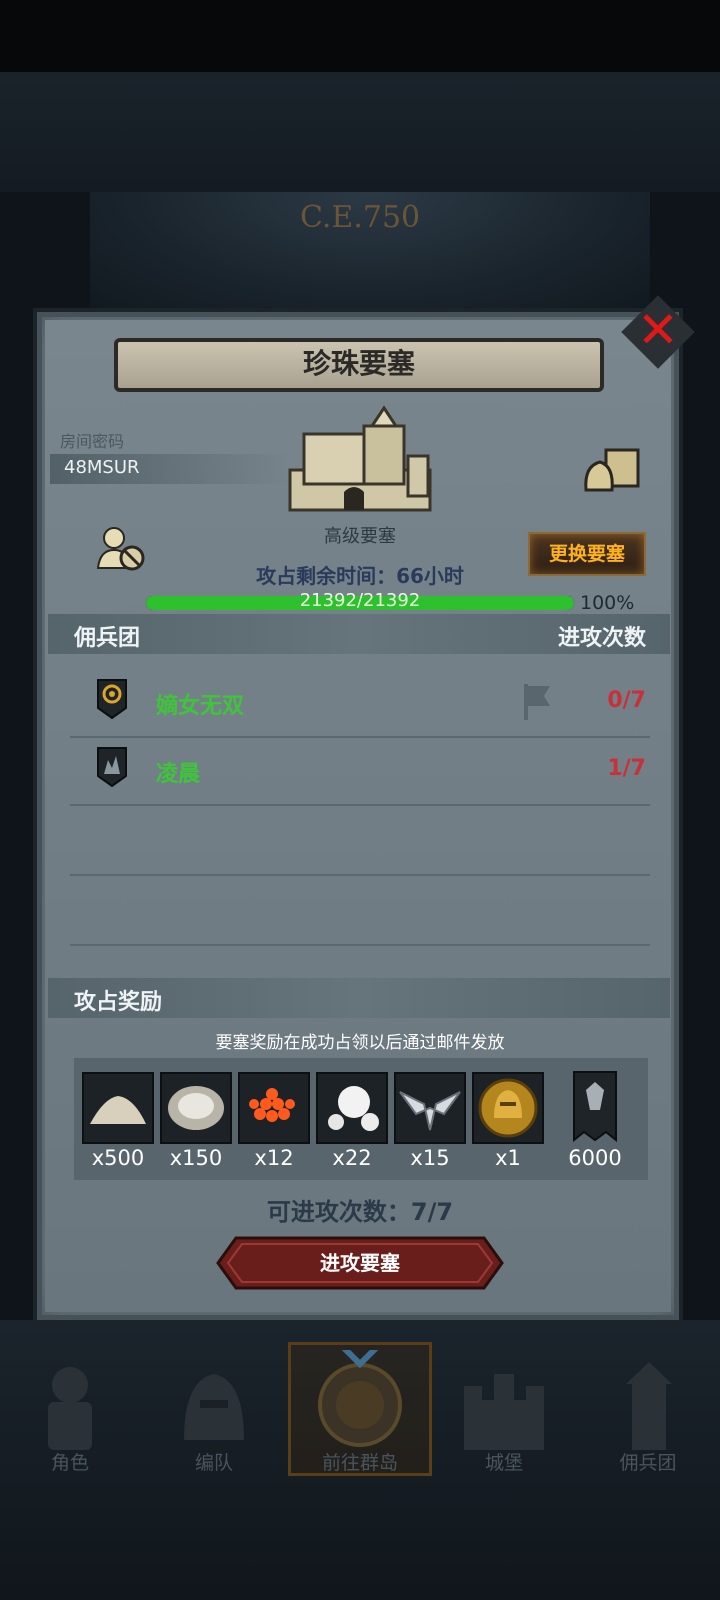 The width and height of the screenshot is (720, 1600). Describe the element at coordinates (626, 768) in the screenshot. I see `guild-attack-count: 1/7` at that location.